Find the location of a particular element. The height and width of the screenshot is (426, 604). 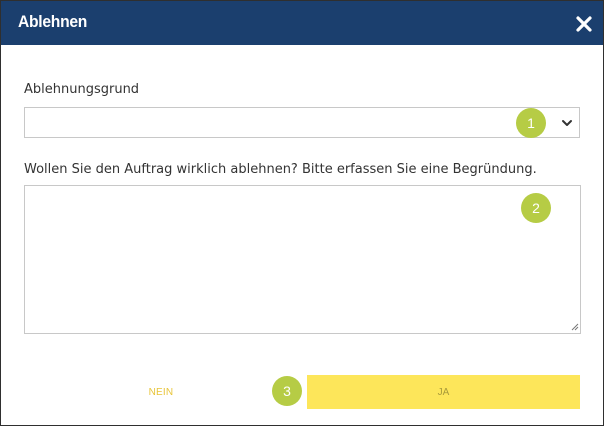

yes-button: JA is located at coordinates (443, 392).